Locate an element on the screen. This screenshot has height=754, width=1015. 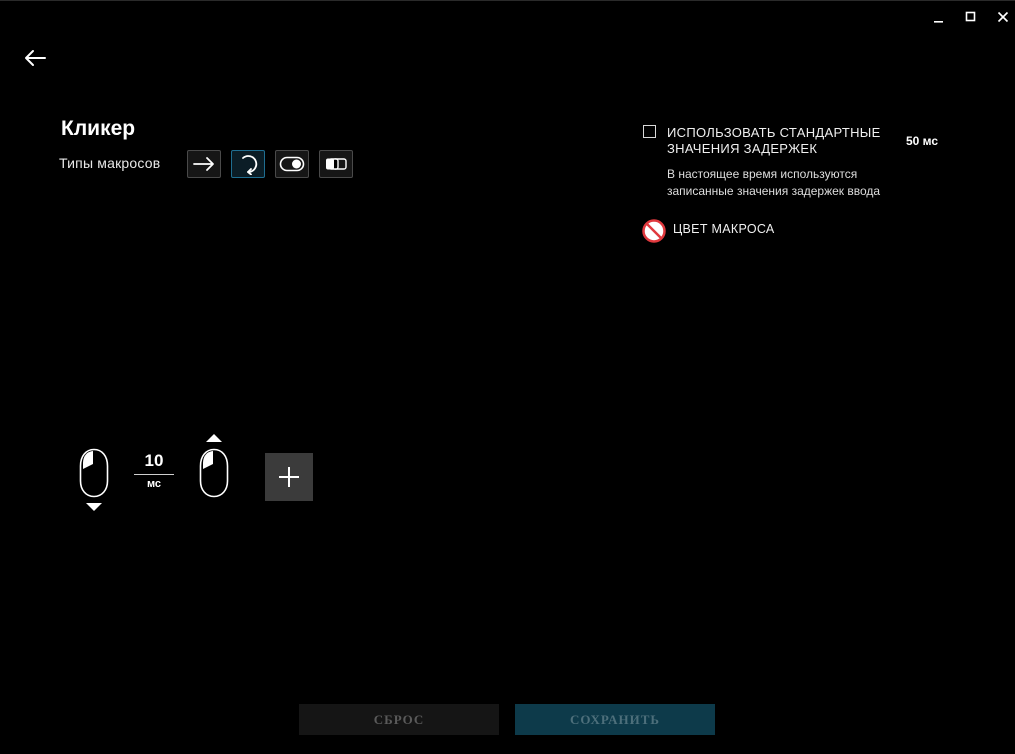
close-button is located at coordinates (1003, 17).